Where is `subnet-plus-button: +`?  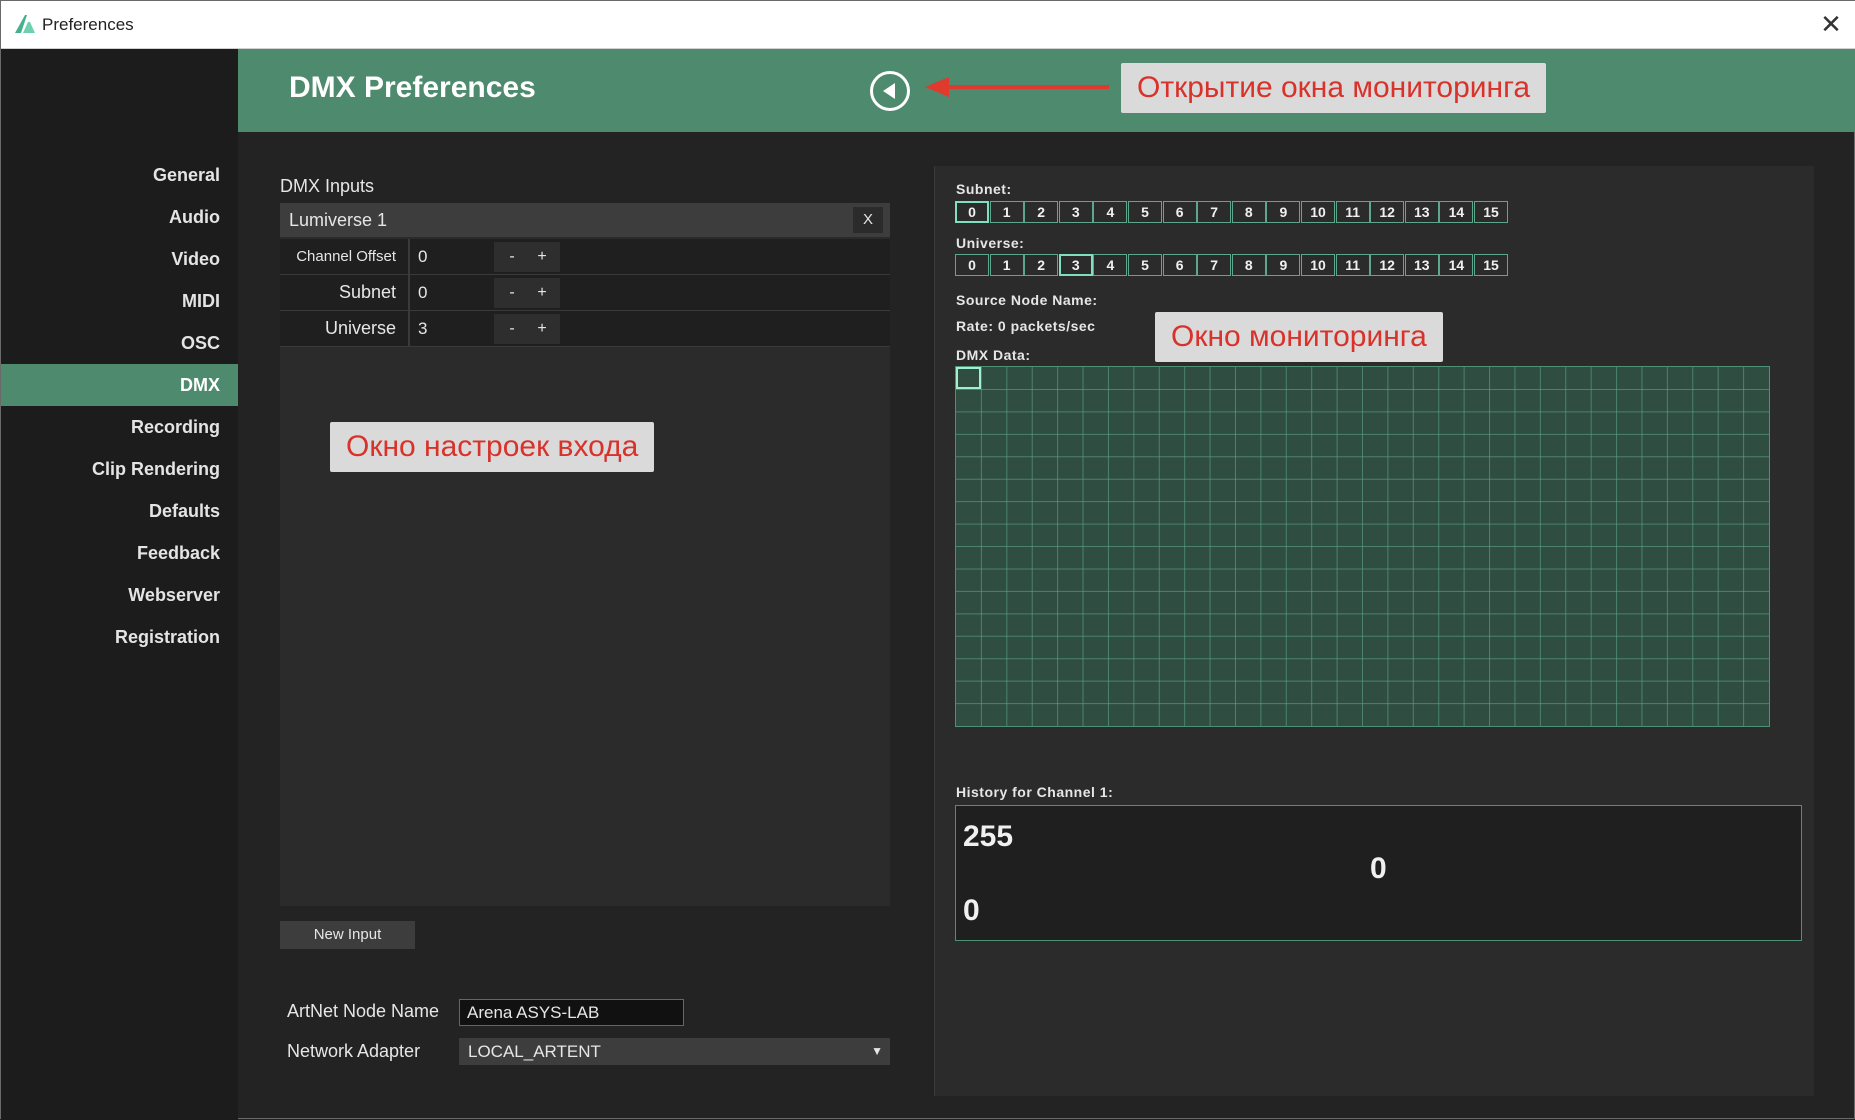
subnet-plus-button: + is located at coordinates (542, 293).